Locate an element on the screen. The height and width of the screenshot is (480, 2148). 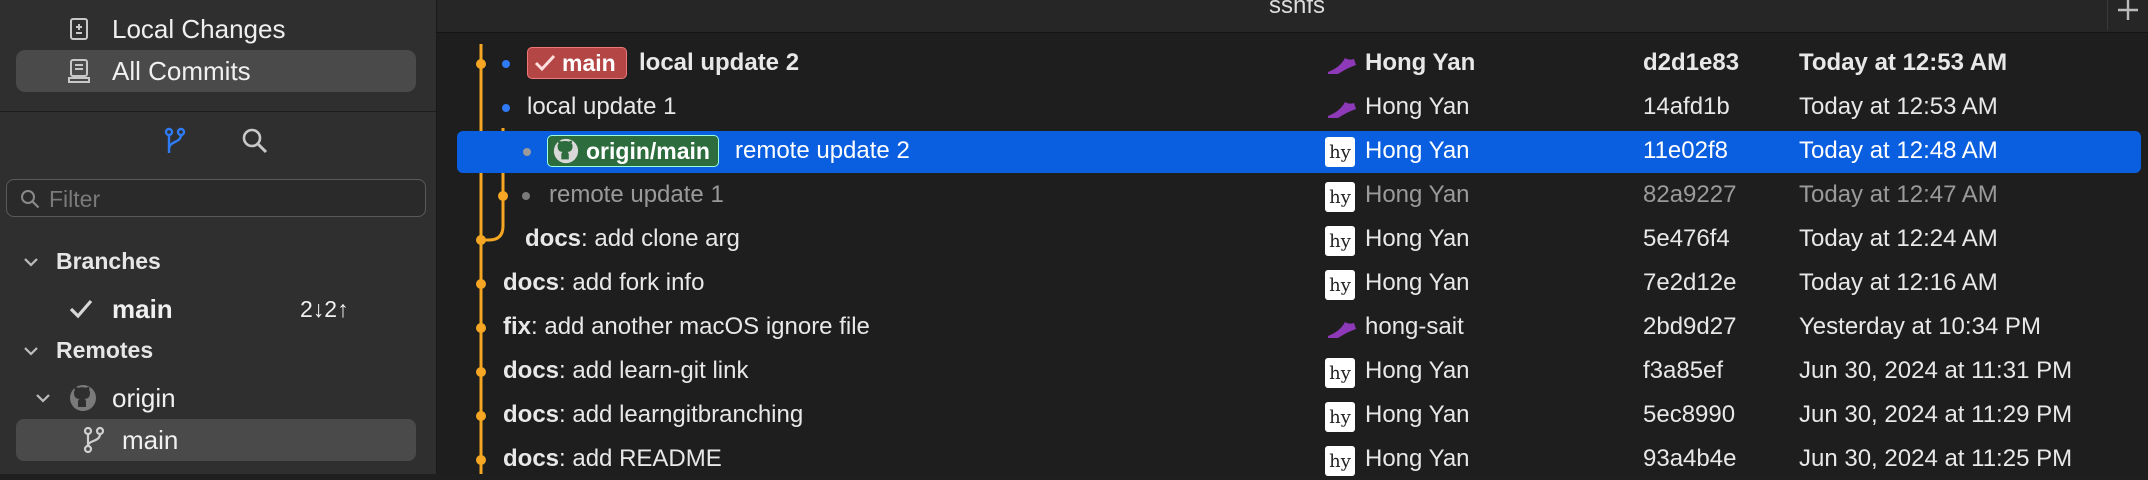
commit-hash: 11e02f8 is located at coordinates (1685, 150).